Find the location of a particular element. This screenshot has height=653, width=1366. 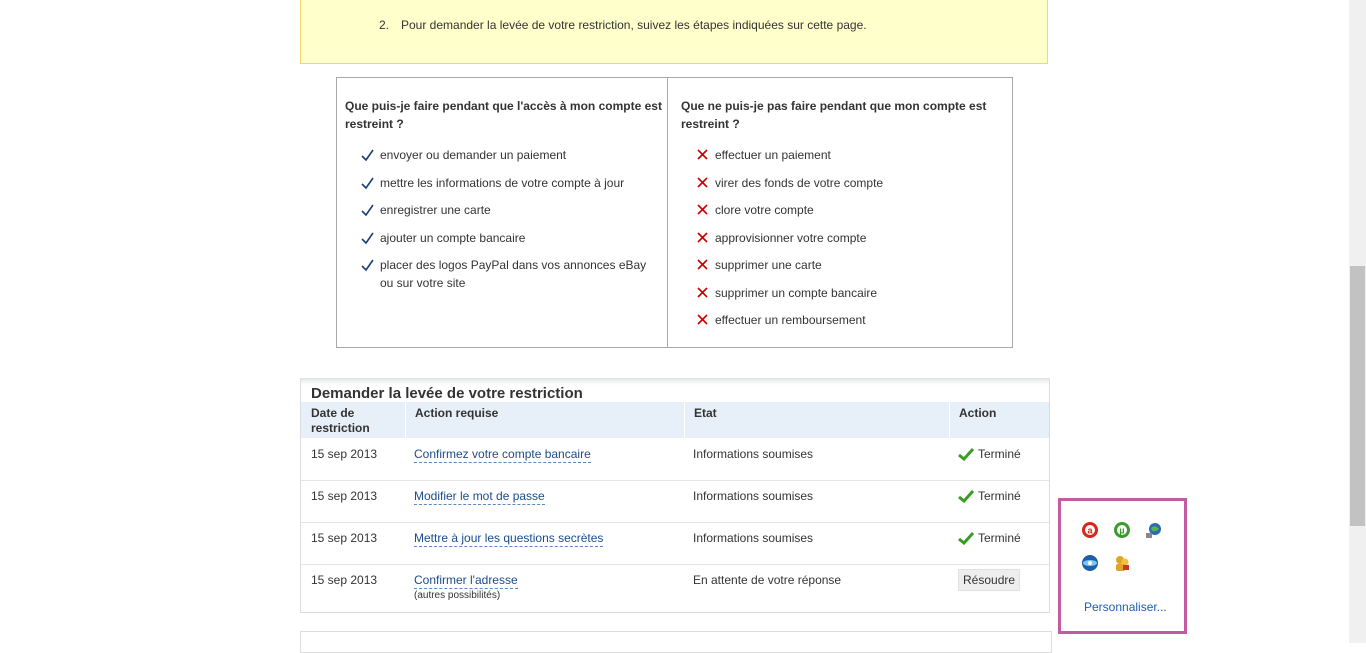

confirm-address-link: Confirmer l'adresse is located at coordinates (466, 581).